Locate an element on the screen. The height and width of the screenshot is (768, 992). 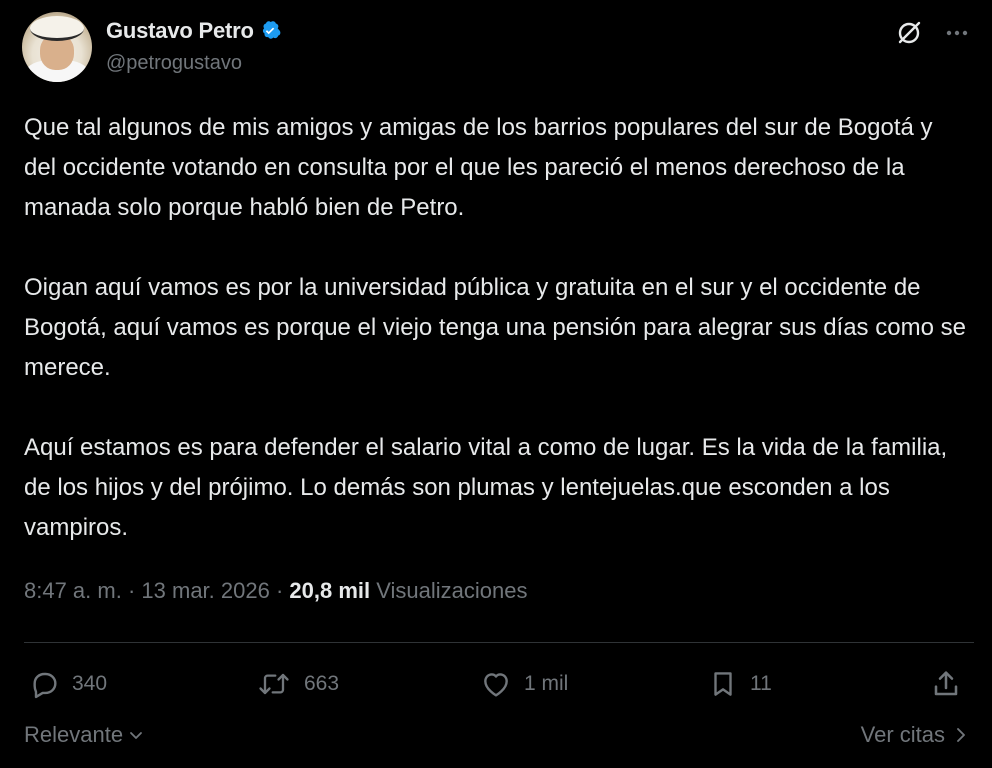
view-quotes-link: Ver citas is located at coordinates (915, 735).